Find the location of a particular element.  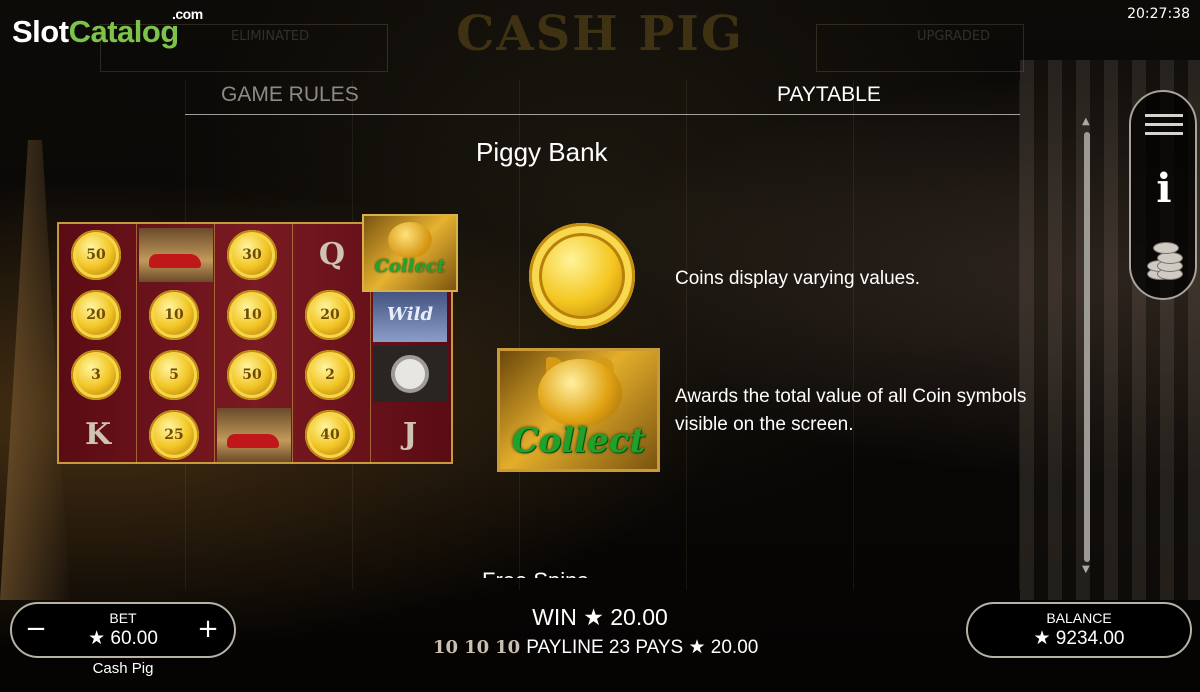

background-eliminated-label: ELIMINATED is located at coordinates (270, 36).